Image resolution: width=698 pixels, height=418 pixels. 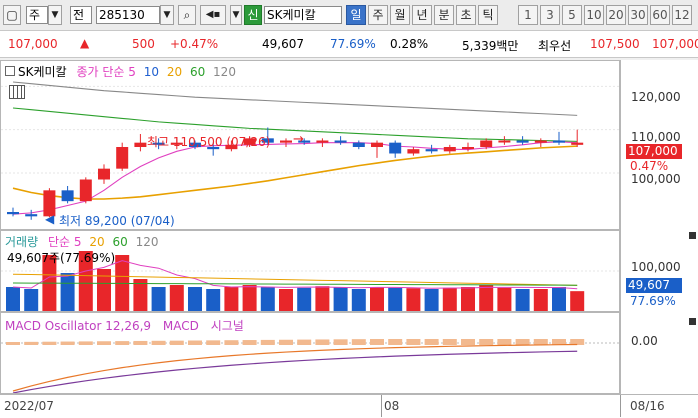 What do you see at coordinates (132, 72) in the screenshot?
I see `ma5-label: 5` at bounding box center [132, 72].